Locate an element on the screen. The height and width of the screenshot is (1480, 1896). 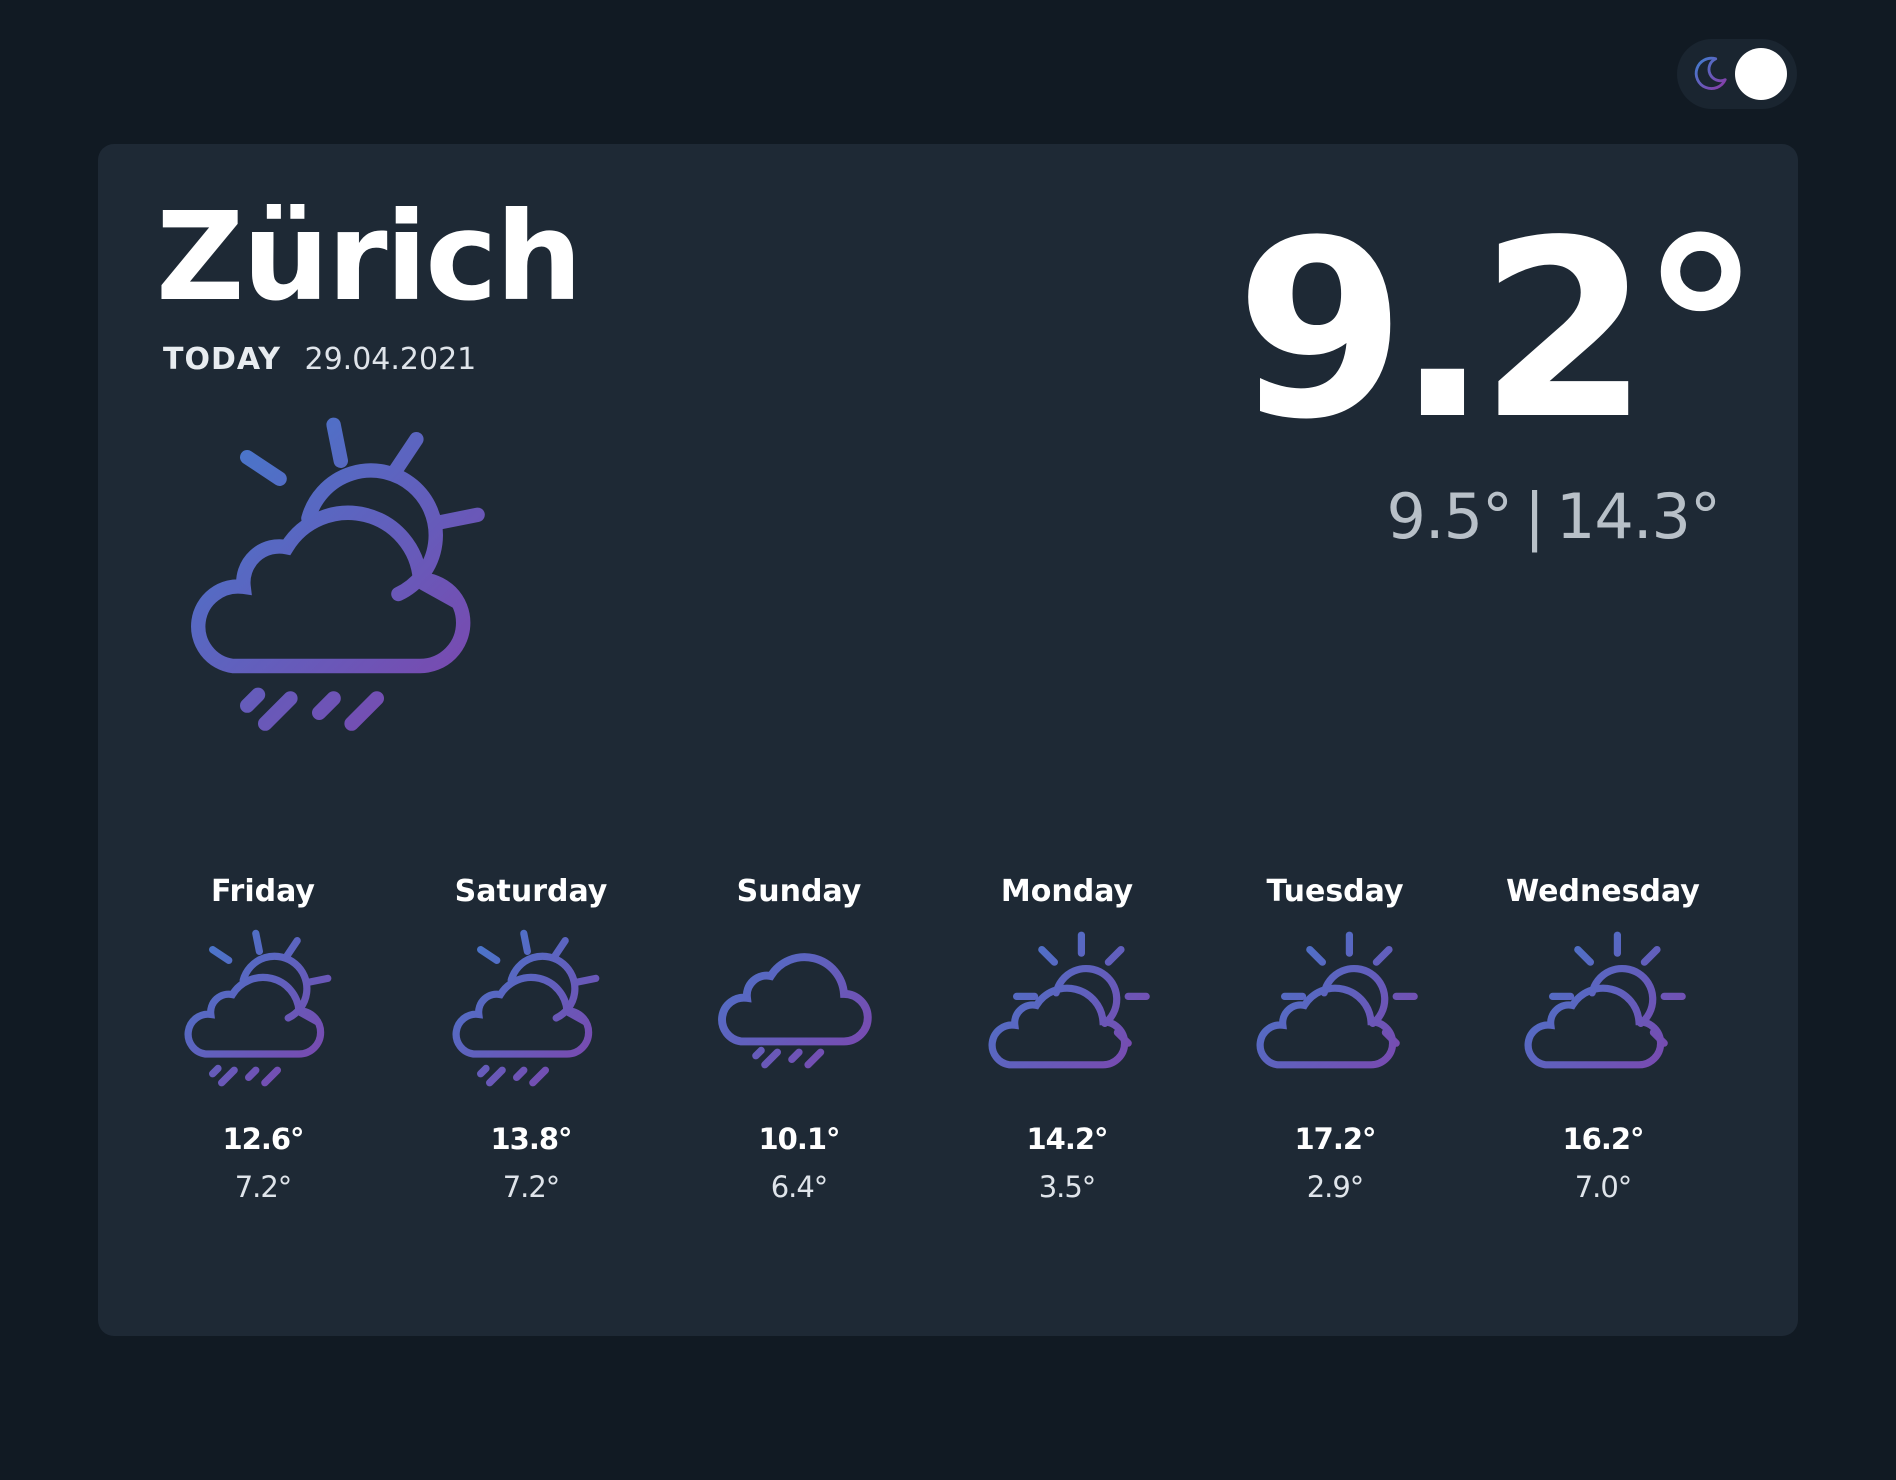
forecast-day-name: Tuesday is located at coordinates (1335, 891).